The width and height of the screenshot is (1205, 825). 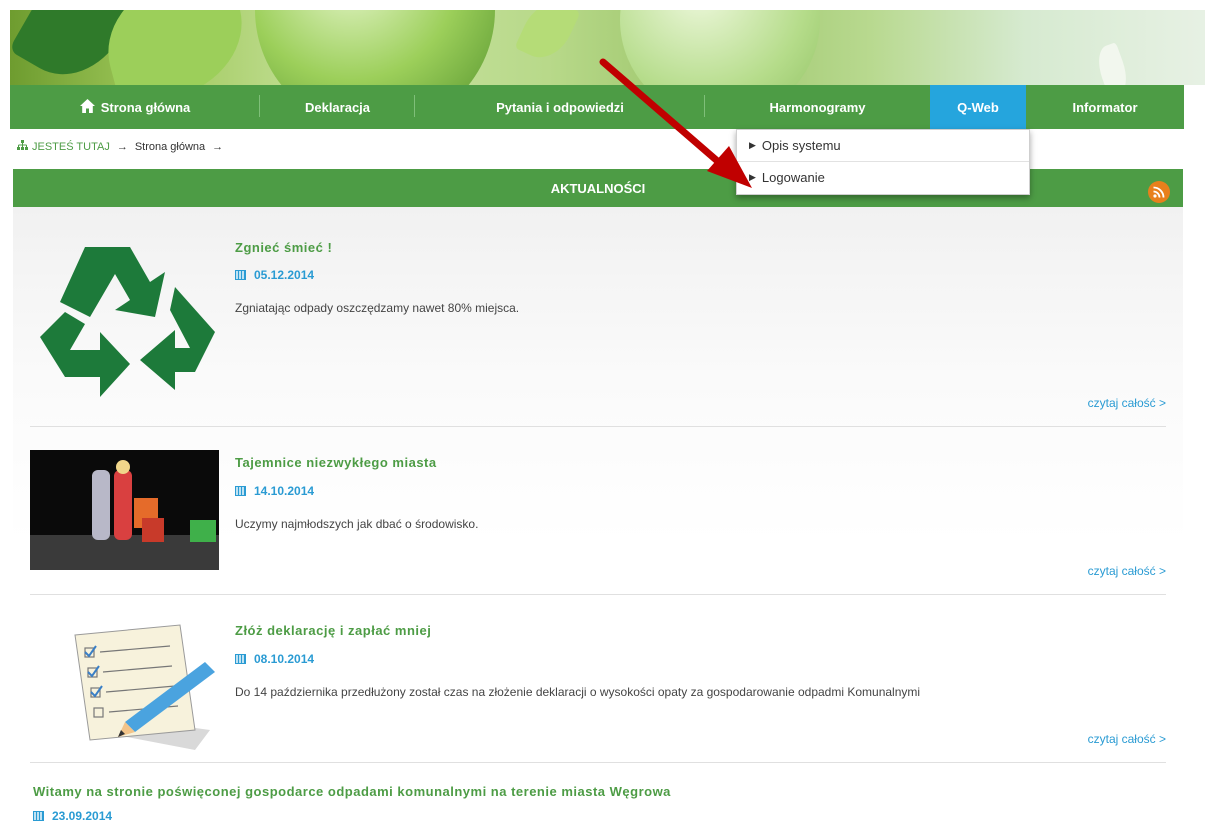 I want to click on nav-pytania-label: Pytania i odpowiedzi, so click(x=560, y=107).